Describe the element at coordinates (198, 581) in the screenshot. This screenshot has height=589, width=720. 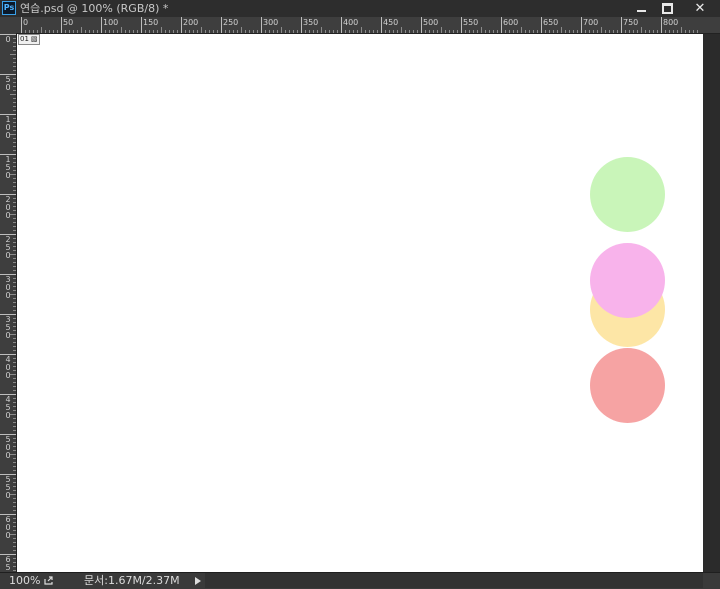
I see `play-icon` at that location.